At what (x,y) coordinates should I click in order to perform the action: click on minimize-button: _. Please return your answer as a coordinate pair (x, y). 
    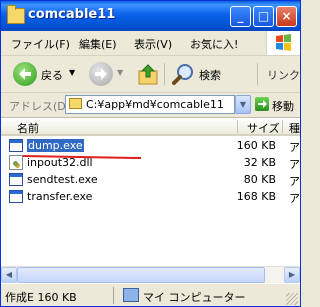
    Looking at the image, I should click on (240, 16).